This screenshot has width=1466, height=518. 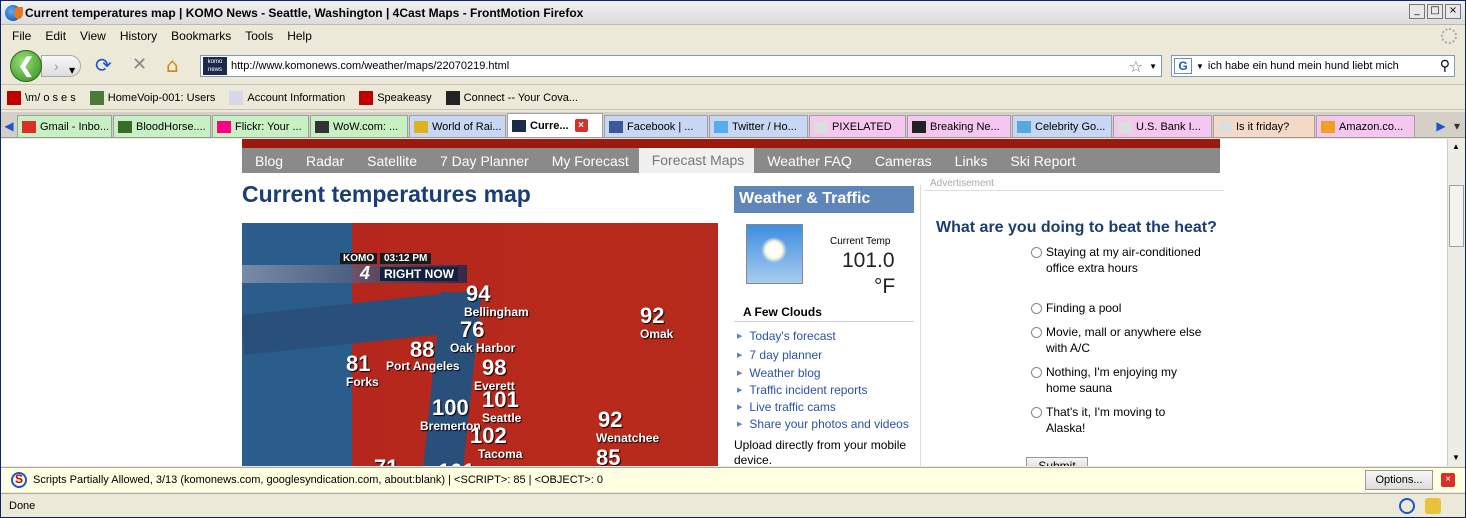 What do you see at coordinates (423, 366) in the screenshot?
I see `map-city-label: Port Angeles` at bounding box center [423, 366].